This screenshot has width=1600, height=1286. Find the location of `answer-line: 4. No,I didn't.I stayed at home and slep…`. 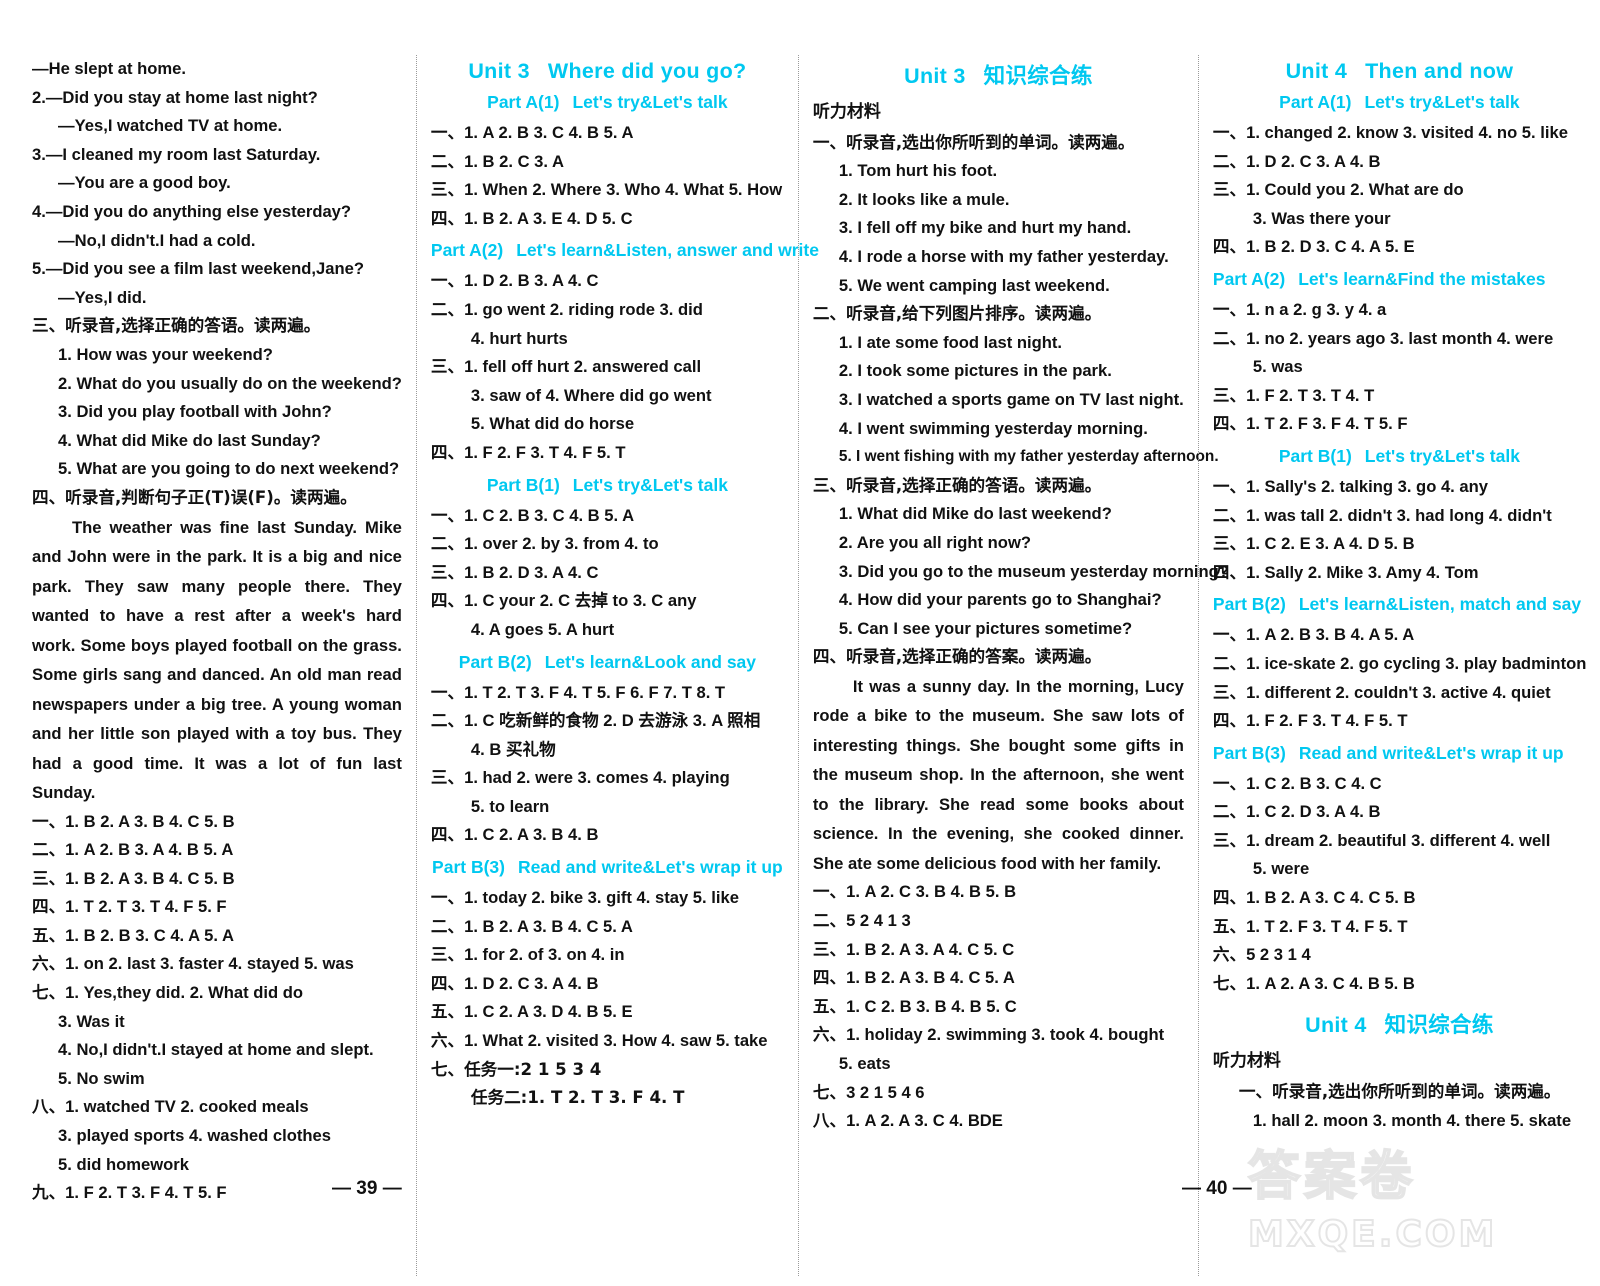

answer-line: 4. No,I didn't.I stayed at home and slep… is located at coordinates (216, 1050).